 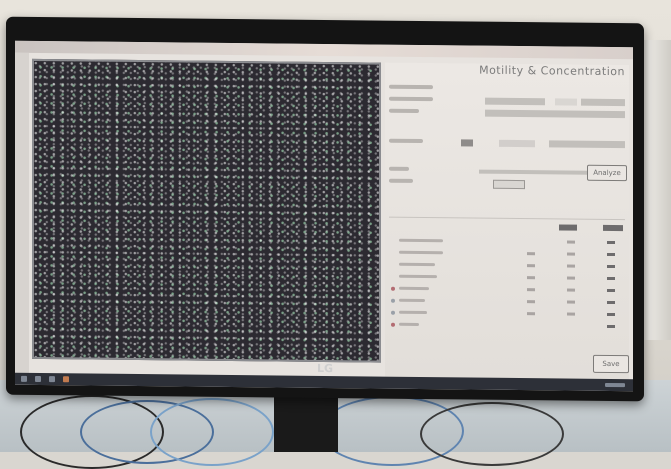 What do you see at coordinates (552, 71) in the screenshot?
I see `panel-title: Motility & Concentration` at bounding box center [552, 71].